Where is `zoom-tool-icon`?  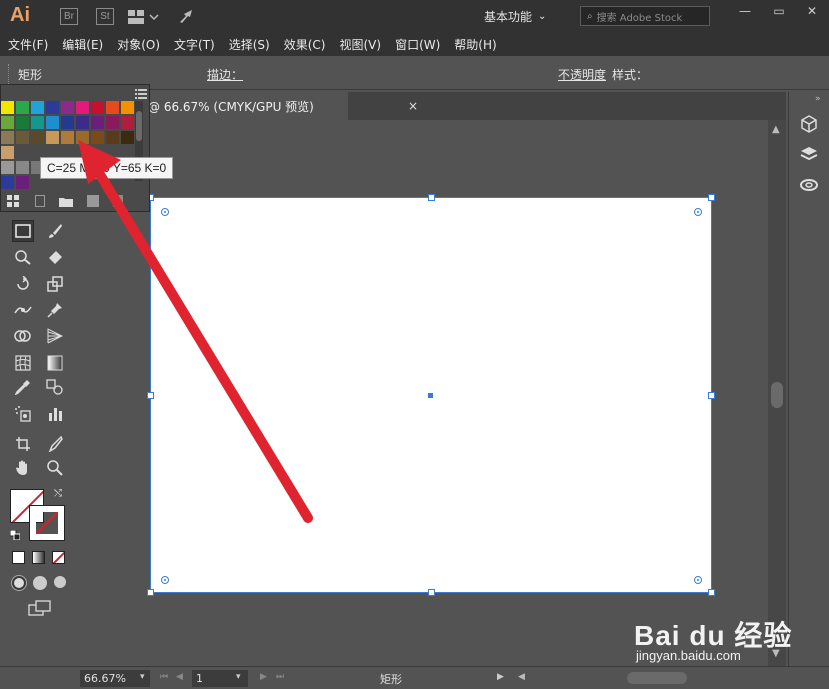
zoom-tool-icon is located at coordinates (55, 468).